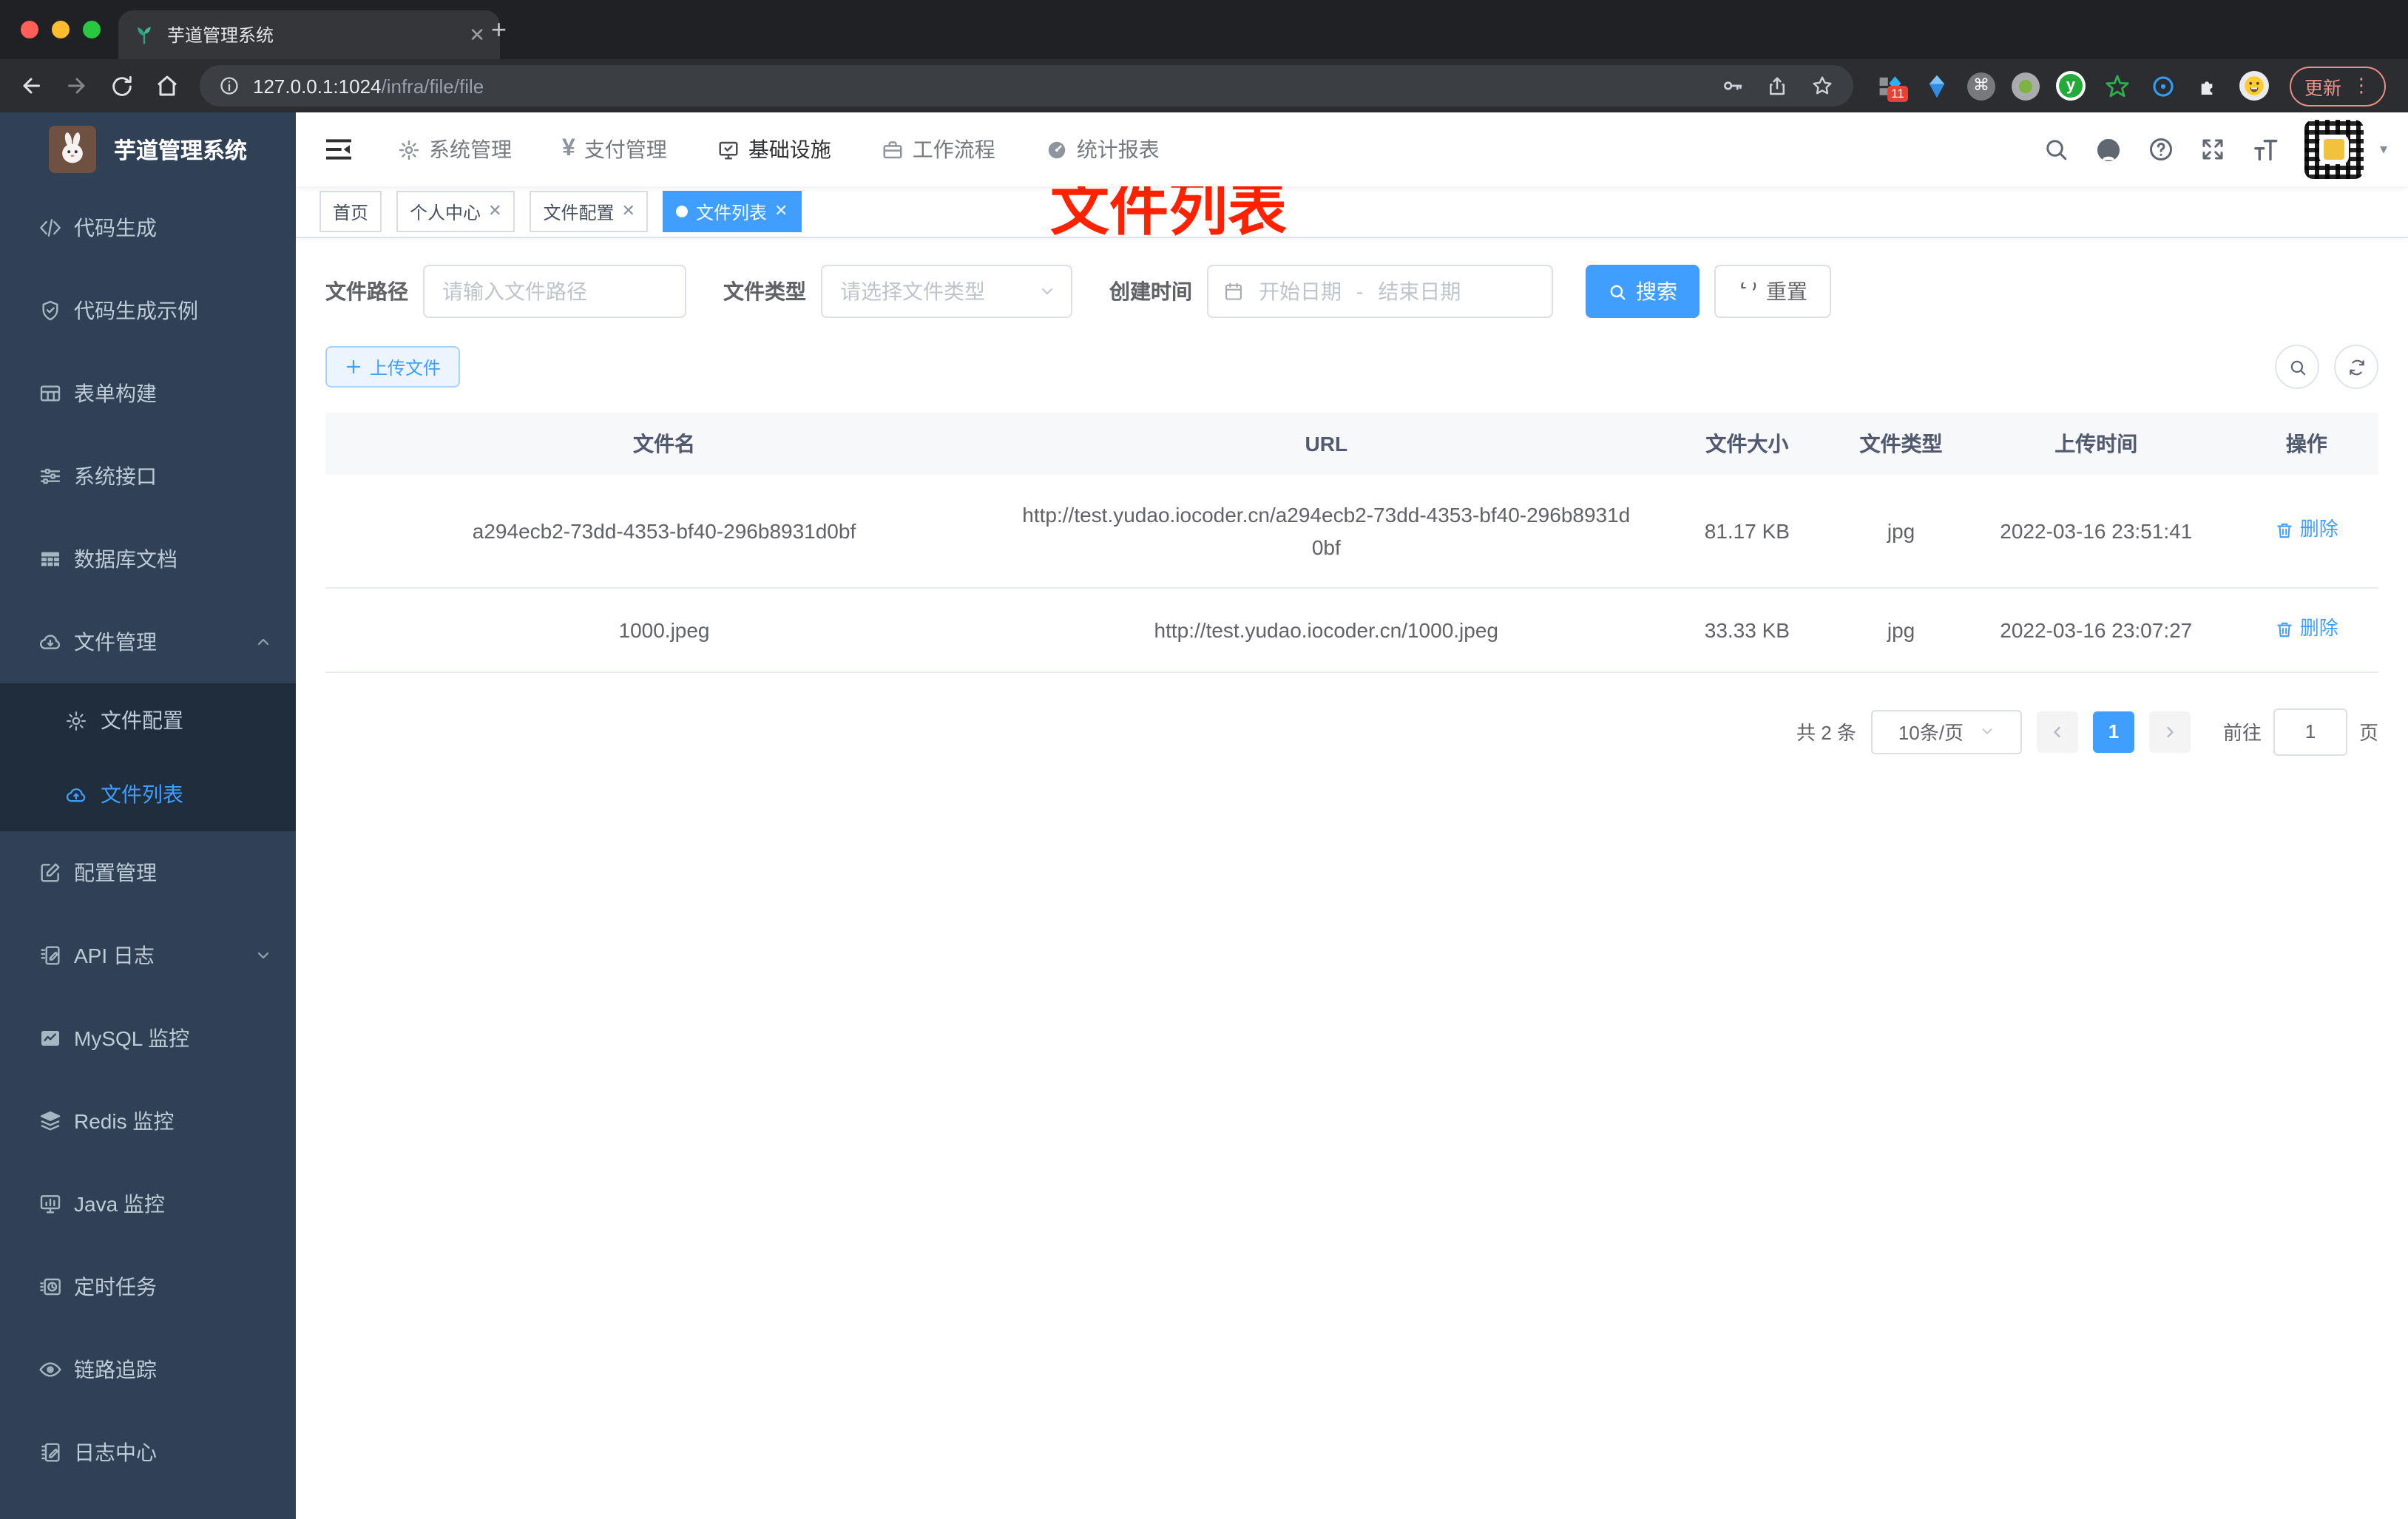  What do you see at coordinates (148, 1369) in the screenshot?
I see `sidebar-item-trace: 链路追踪` at bounding box center [148, 1369].